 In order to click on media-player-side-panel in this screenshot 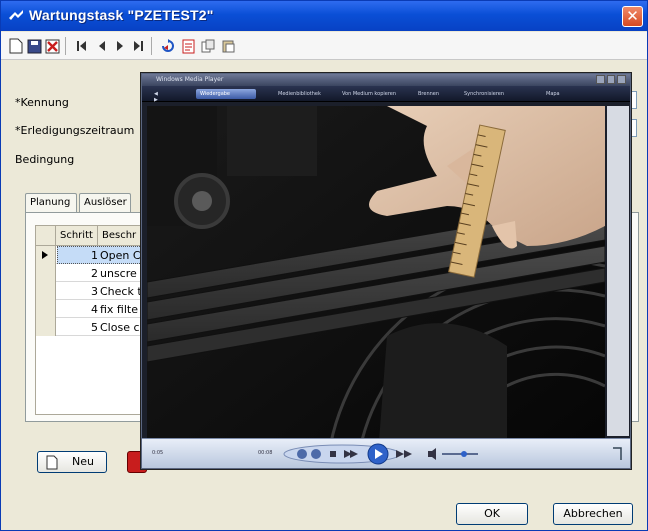, I will do `click(618, 271)`.